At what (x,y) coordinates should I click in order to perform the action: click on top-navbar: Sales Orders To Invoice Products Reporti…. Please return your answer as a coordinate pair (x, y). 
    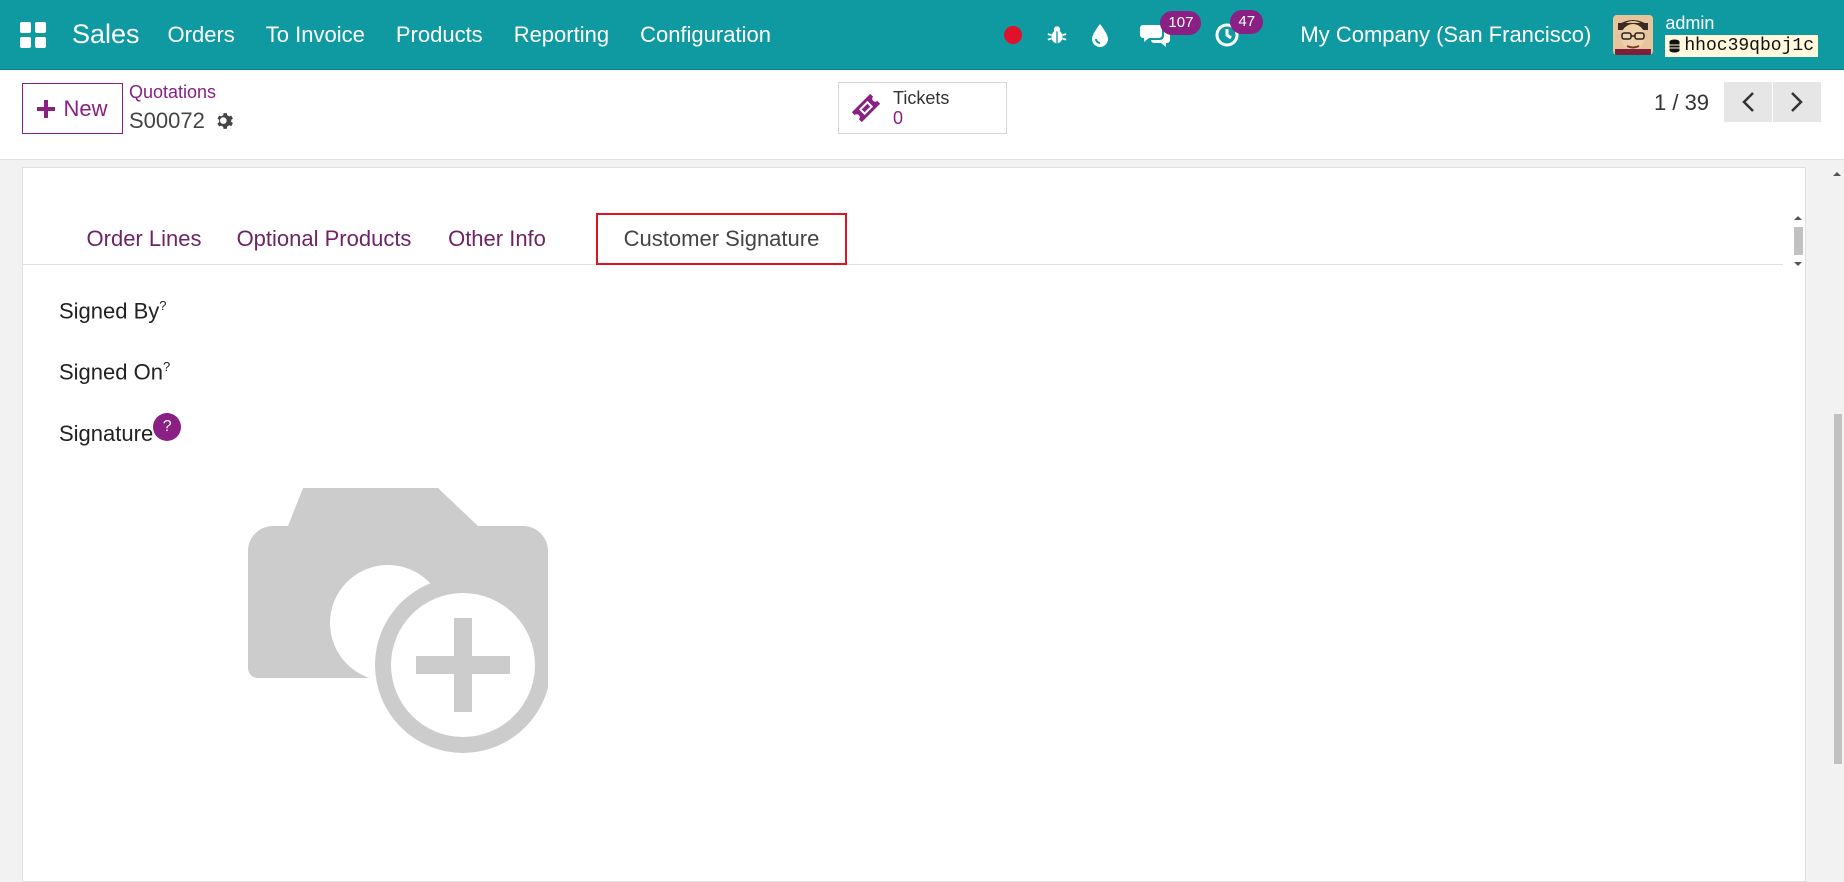
    Looking at the image, I should click on (922, 35).